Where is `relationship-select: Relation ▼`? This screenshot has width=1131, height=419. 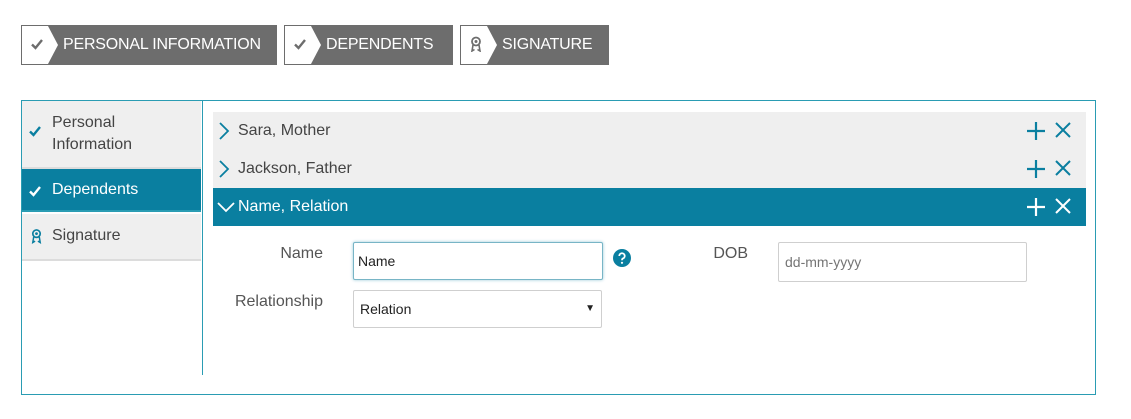
relationship-select: Relation ▼ is located at coordinates (477, 309).